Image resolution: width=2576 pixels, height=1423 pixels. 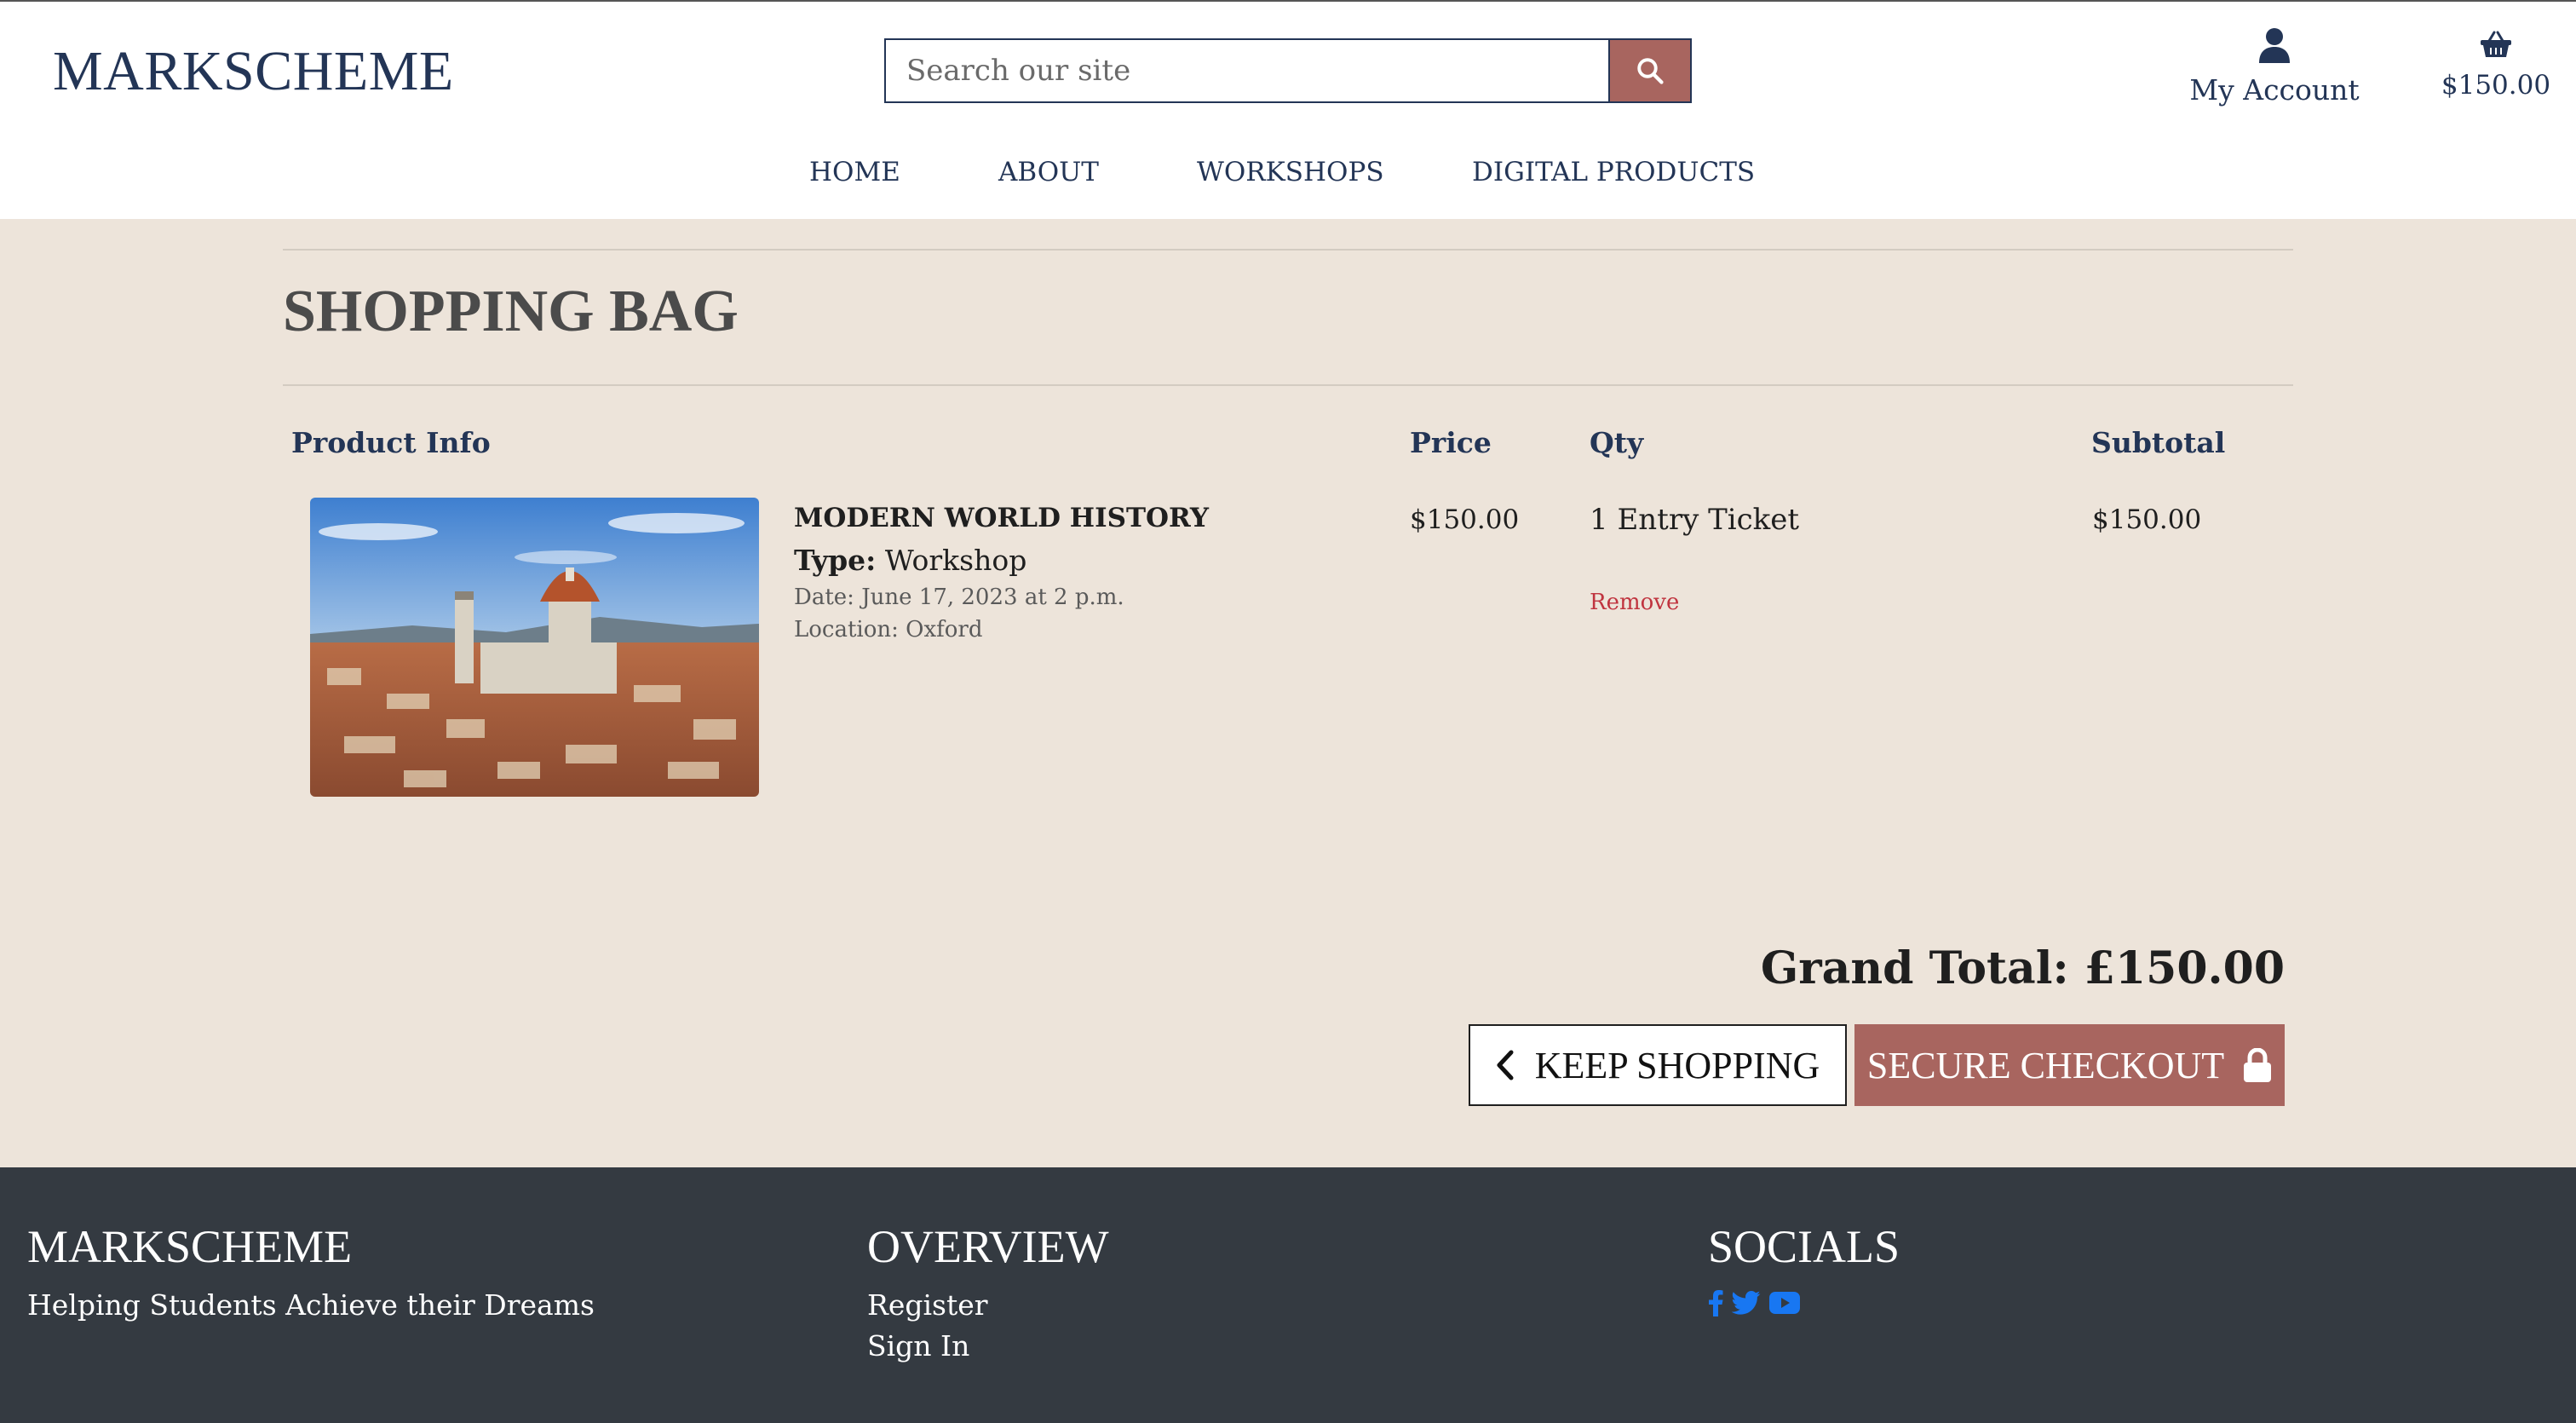 I want to click on footer-sign-in-link: Sign In, so click(x=918, y=1346).